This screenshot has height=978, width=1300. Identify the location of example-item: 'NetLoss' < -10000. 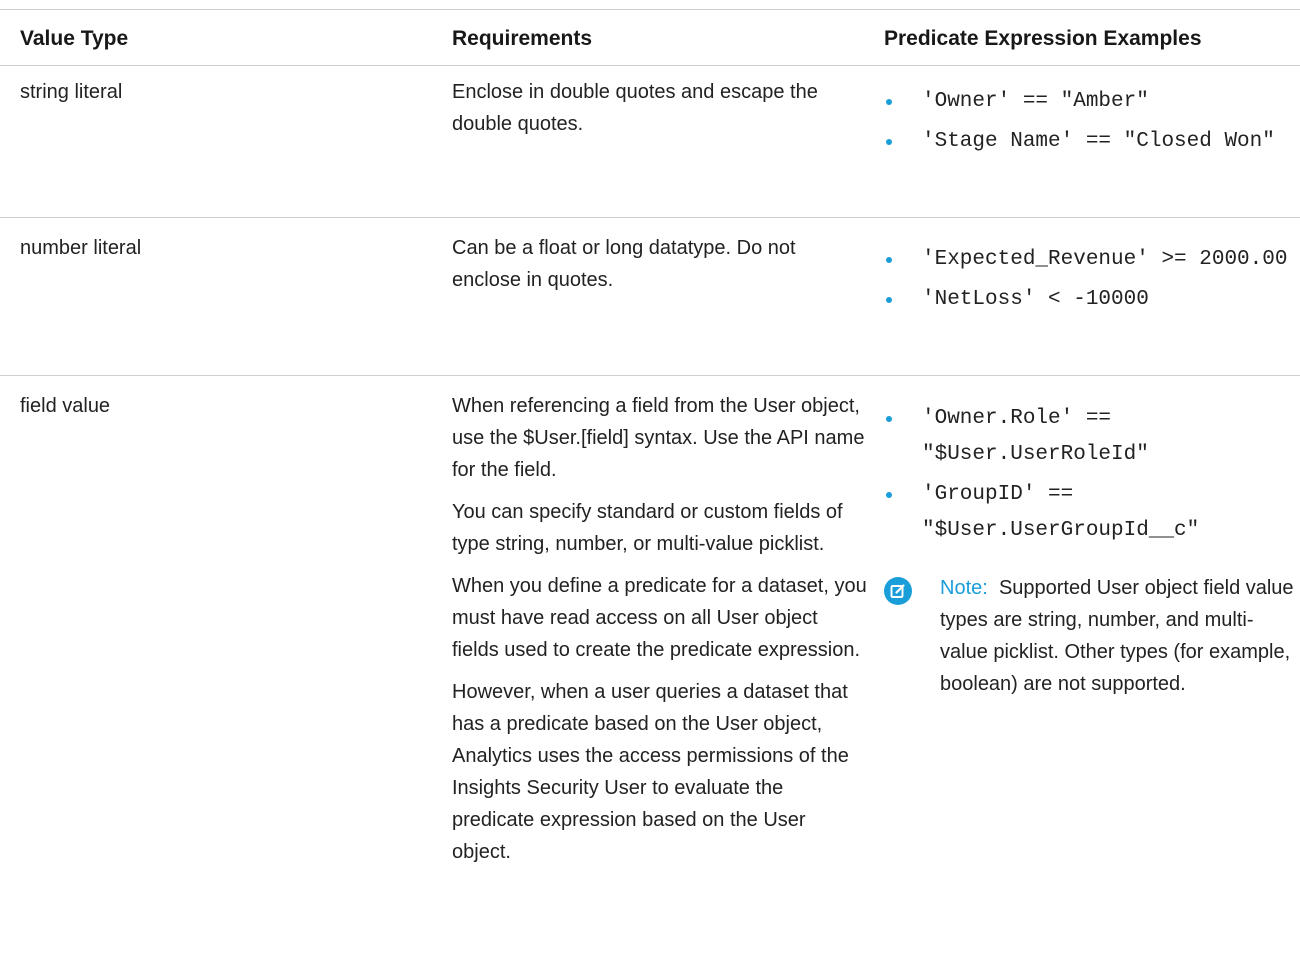
(1089, 300).